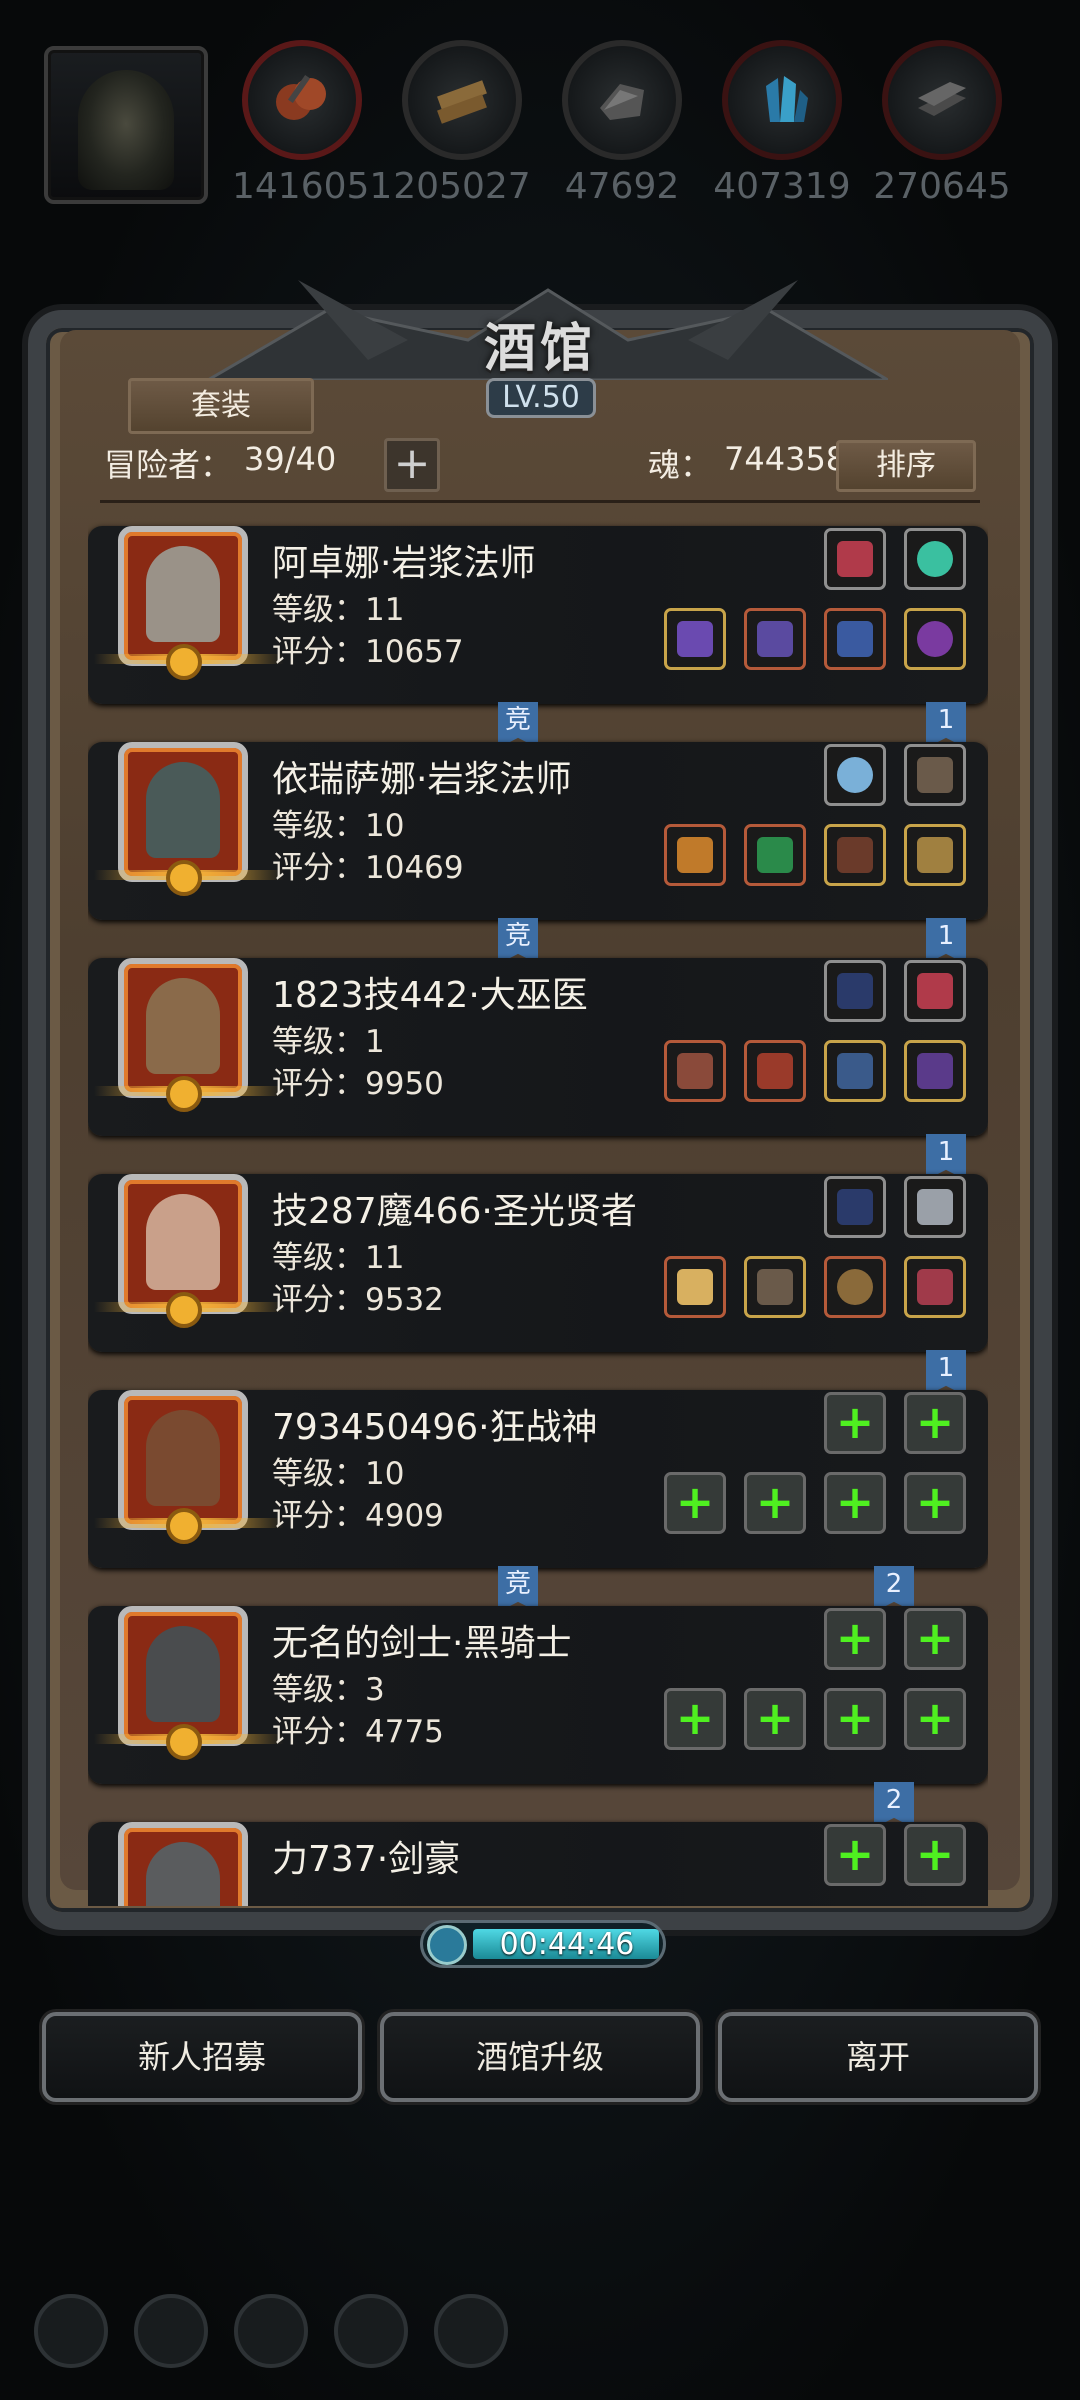 The image size is (1080, 2400). What do you see at coordinates (221, 406) in the screenshot?
I see `suit-button: 套装` at bounding box center [221, 406].